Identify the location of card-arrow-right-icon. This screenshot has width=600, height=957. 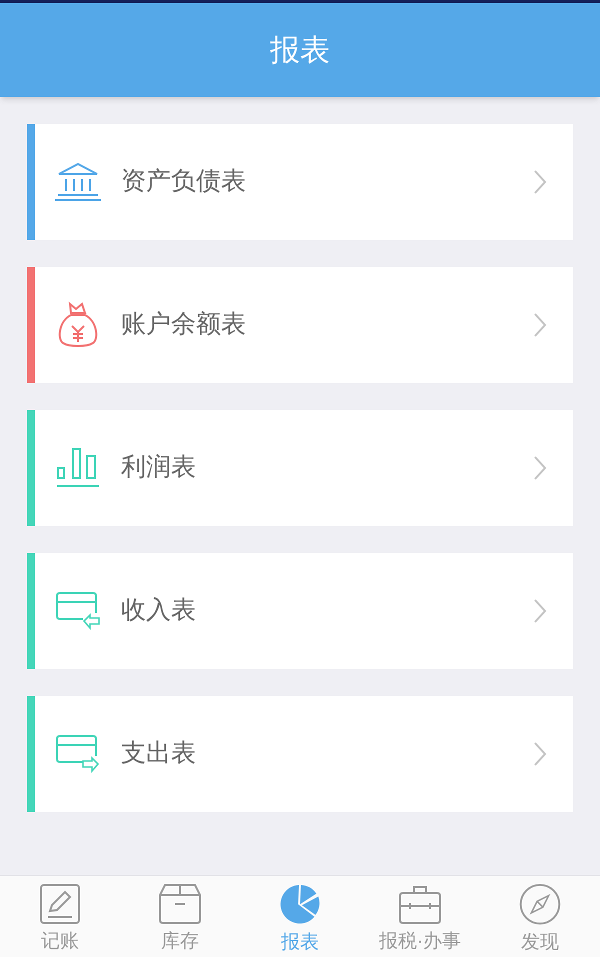
(78, 754).